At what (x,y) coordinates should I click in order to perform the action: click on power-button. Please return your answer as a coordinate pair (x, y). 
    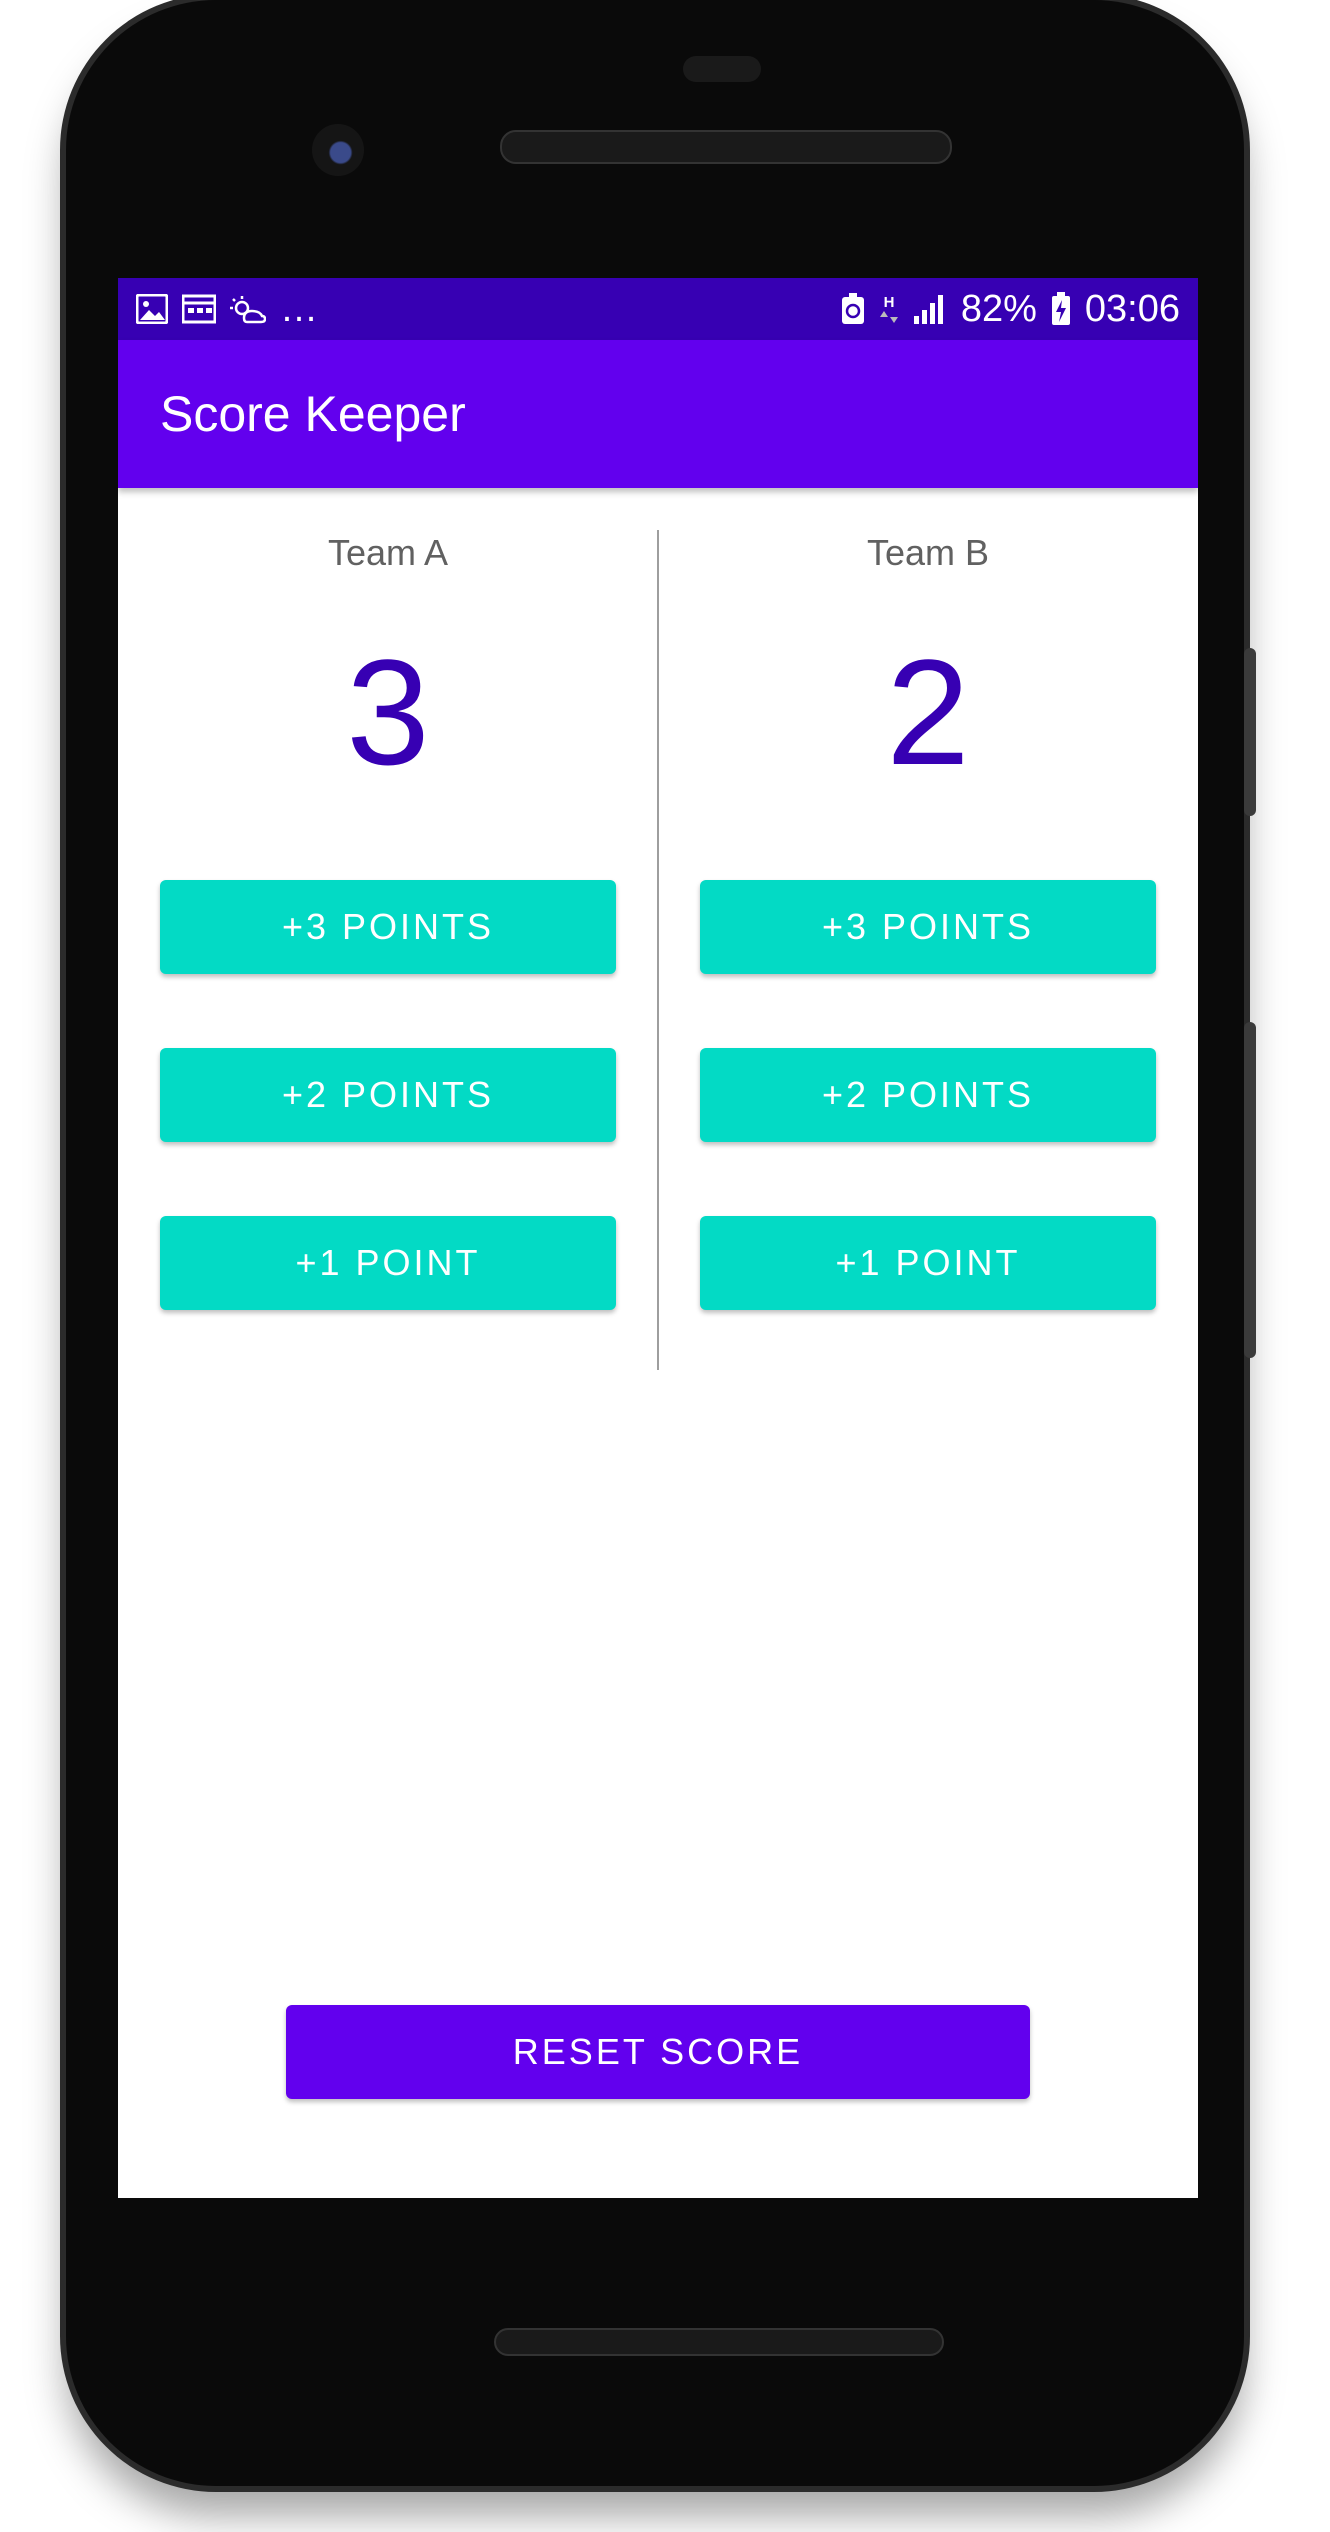
    Looking at the image, I should click on (1250, 732).